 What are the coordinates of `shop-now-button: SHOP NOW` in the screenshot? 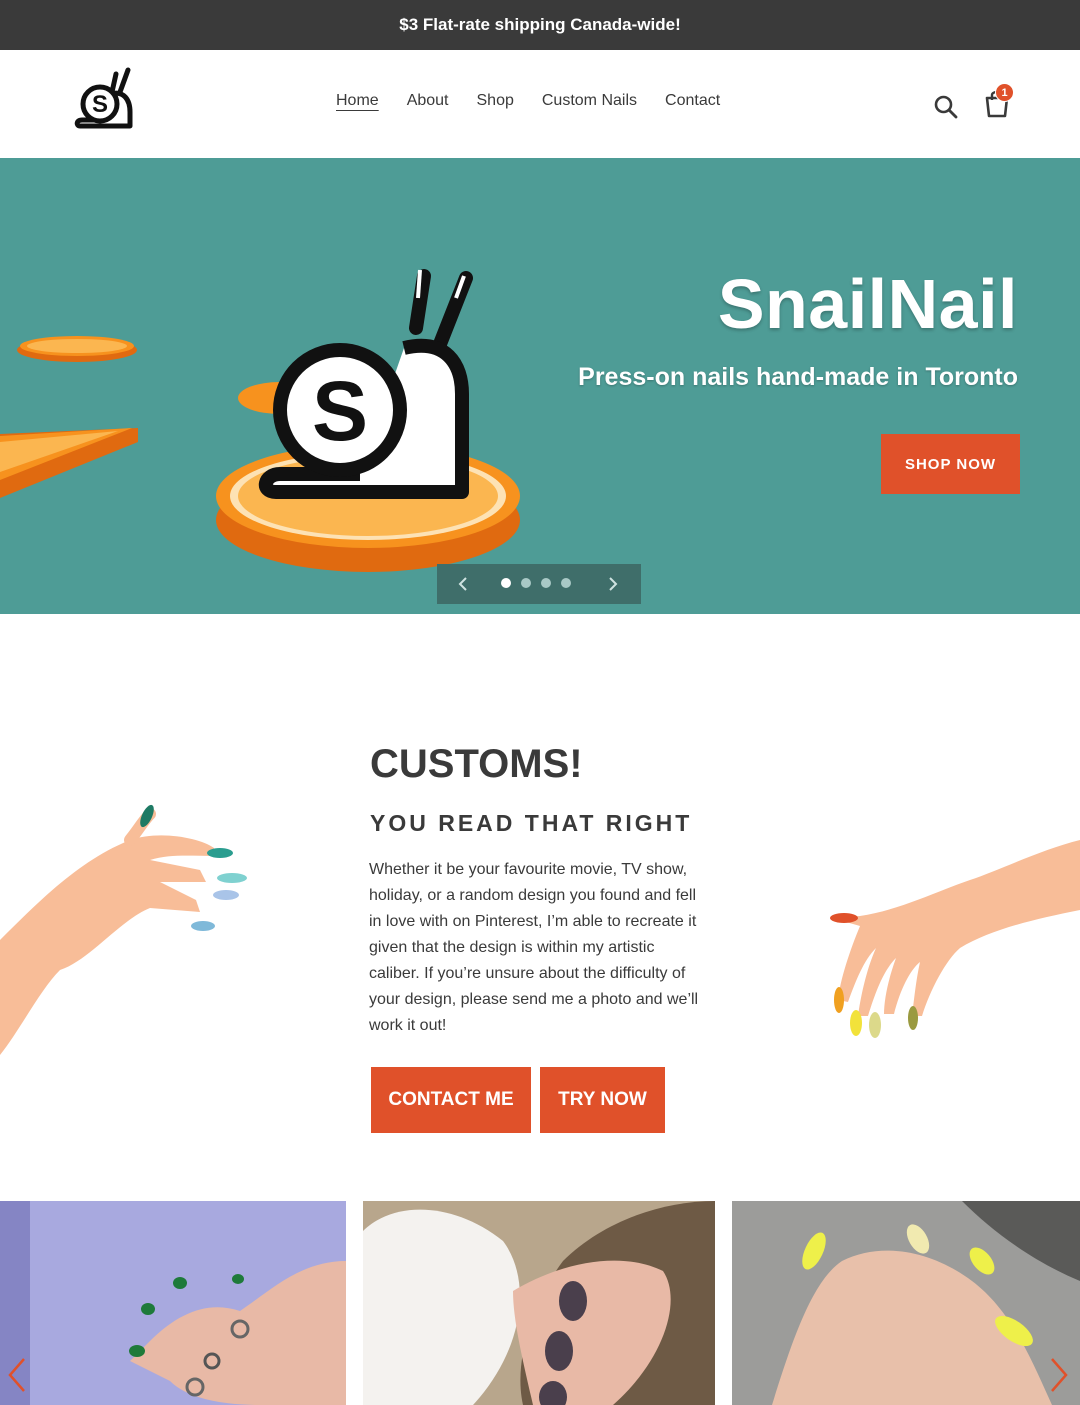 It's located at (950, 464).